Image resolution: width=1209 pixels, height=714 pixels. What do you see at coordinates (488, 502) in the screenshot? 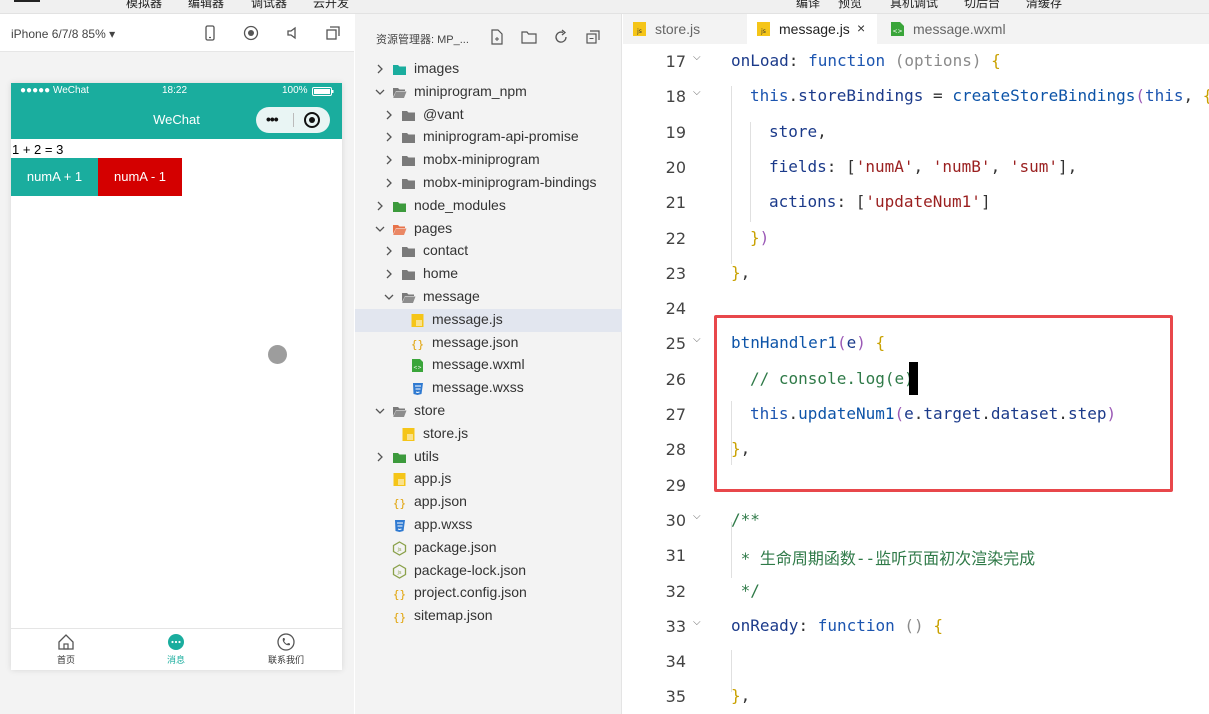
I see `tree-file: {} app.json` at bounding box center [488, 502].